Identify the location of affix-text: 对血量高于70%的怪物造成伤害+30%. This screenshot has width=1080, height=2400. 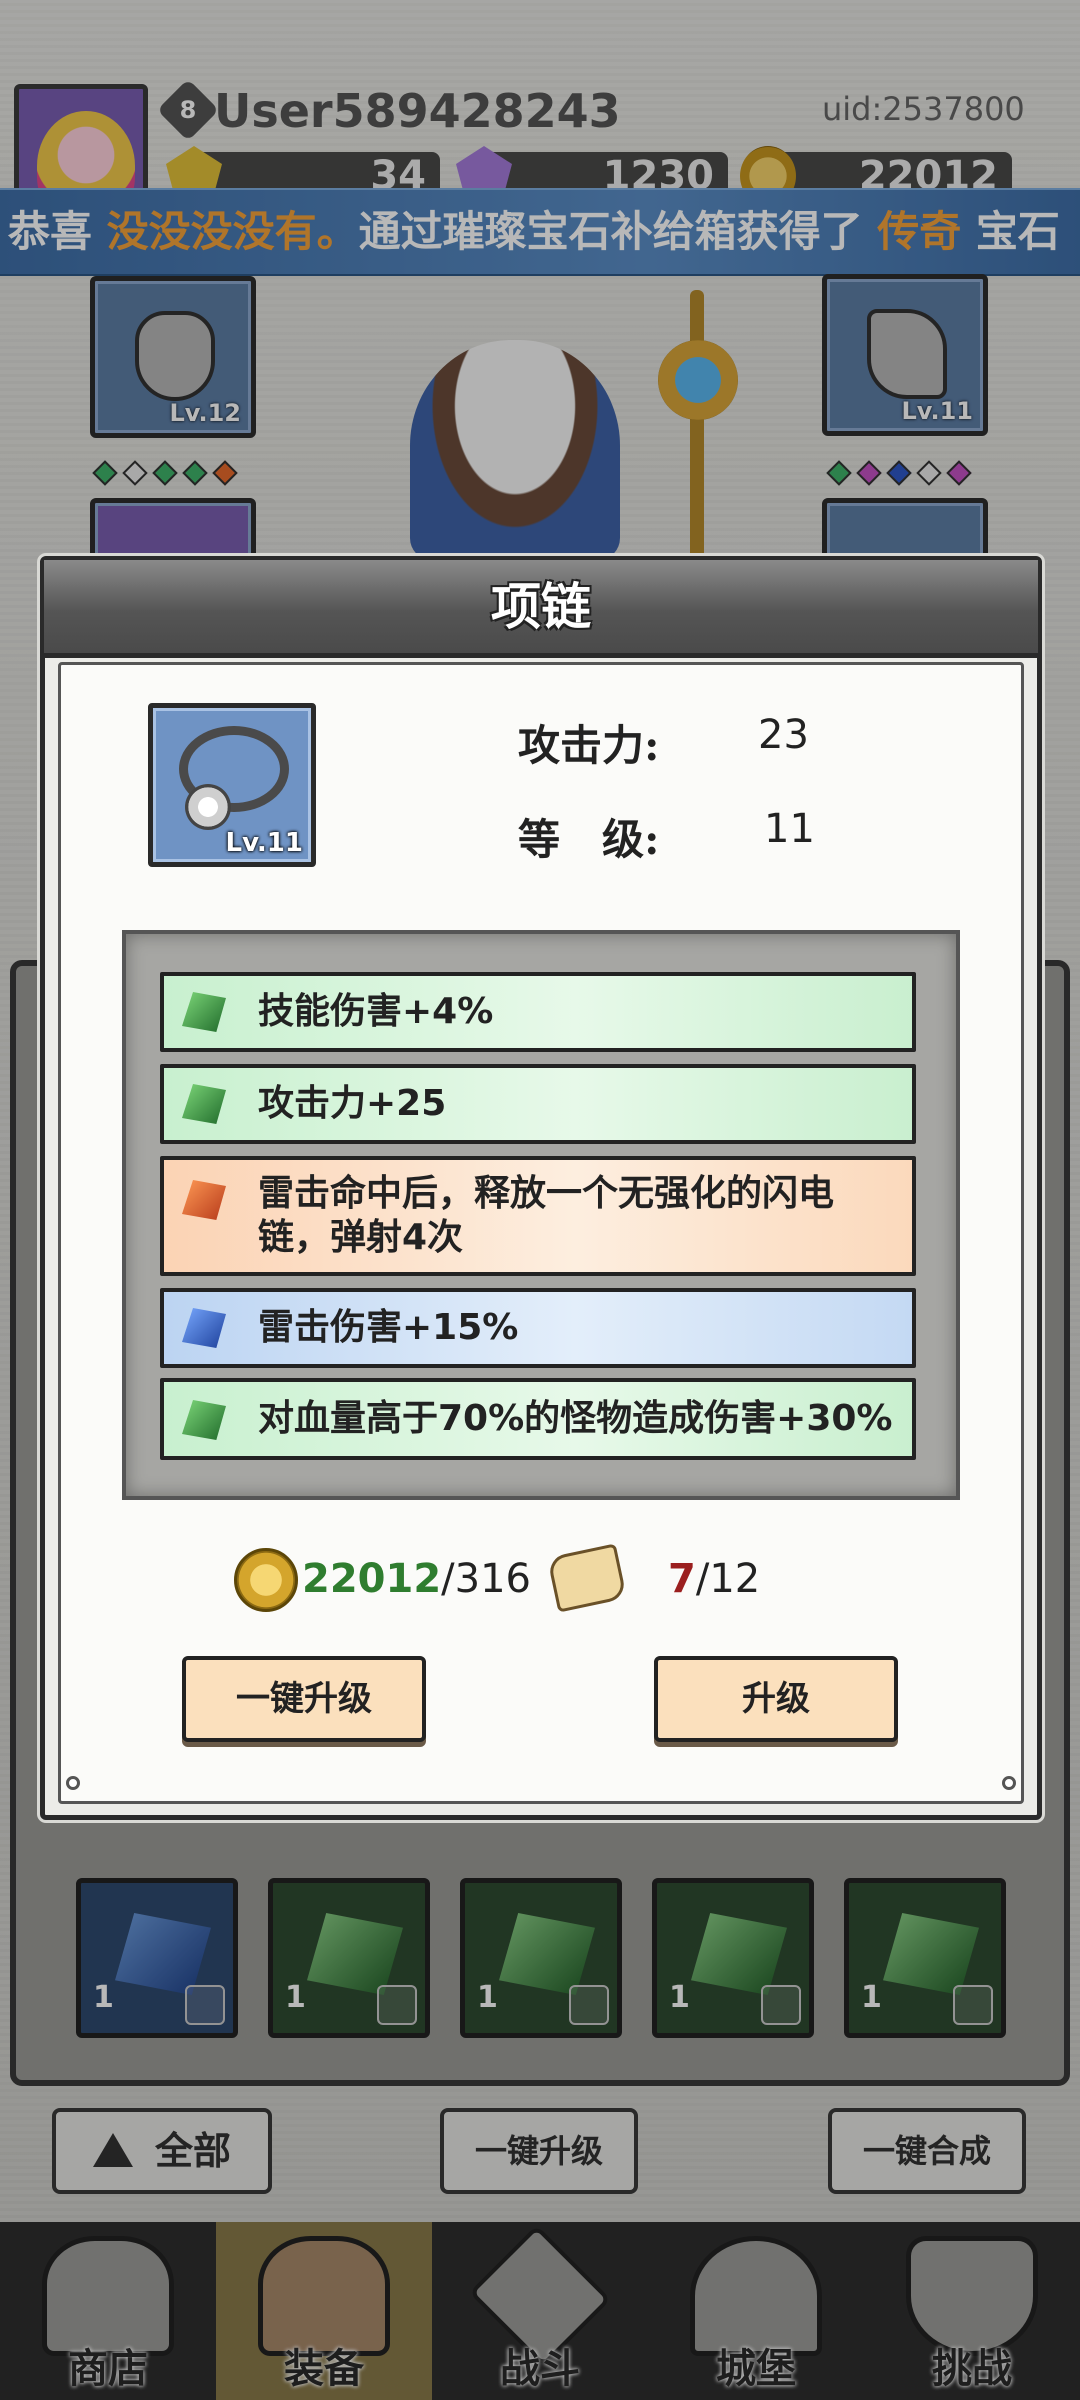
(575, 1418).